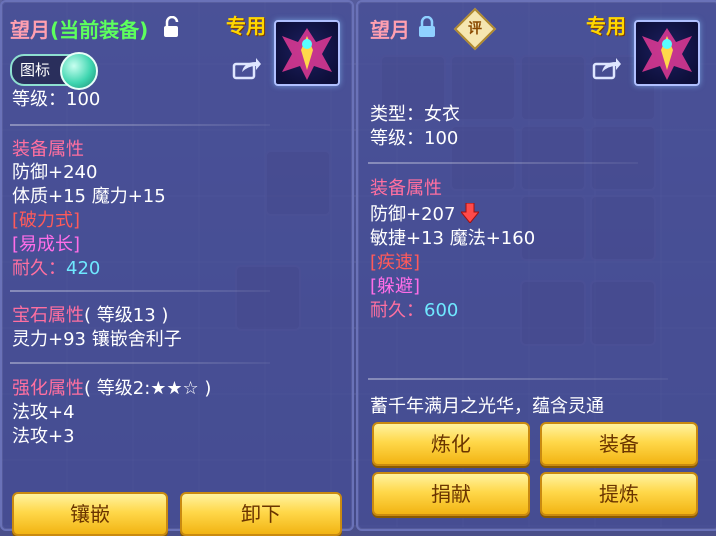 Image resolution: width=716 pixels, height=536 pixels. Describe the element at coordinates (148, 388) in the screenshot. I see `enhance-level: ( 等级2:★★☆ )` at that location.